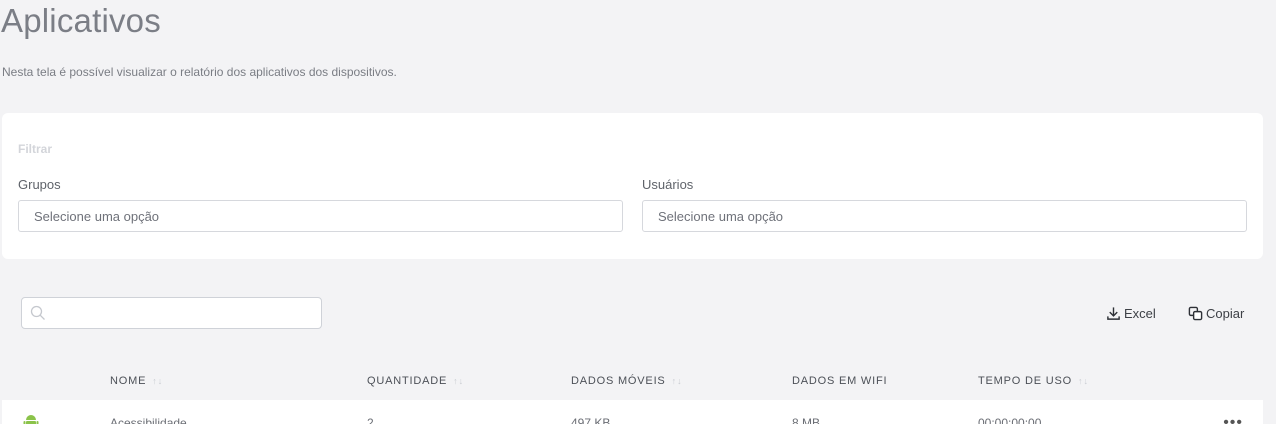 The image size is (1276, 424). Describe the element at coordinates (839, 381) in the screenshot. I see `column-header-wifi-data: DADOS EM WIFI` at that location.